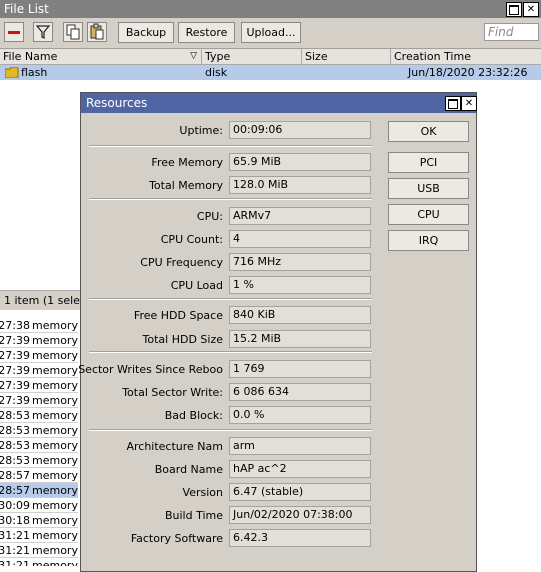 This screenshot has width=541, height=572. I want to click on field-value: Jun/02/2020 07:38:00, so click(300, 515).